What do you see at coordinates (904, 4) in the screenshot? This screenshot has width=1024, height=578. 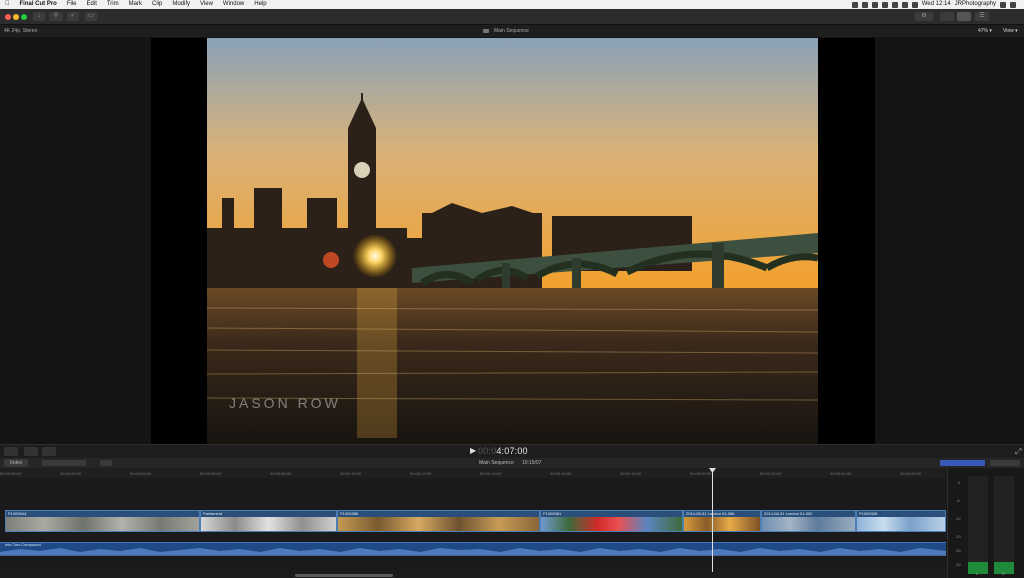 I see `volume-icon` at bounding box center [904, 4].